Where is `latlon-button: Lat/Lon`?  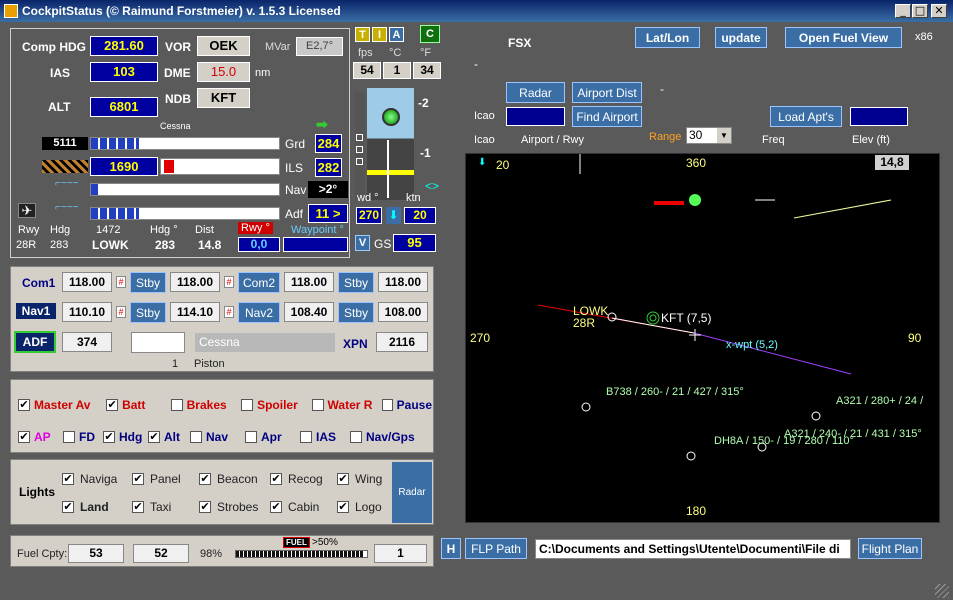 latlon-button: Lat/Lon is located at coordinates (667, 37).